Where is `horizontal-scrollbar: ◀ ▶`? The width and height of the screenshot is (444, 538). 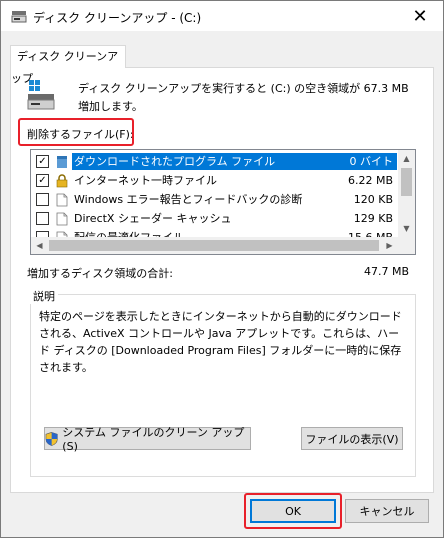
horizontal-scrollbar: ◀ ▶ is located at coordinates (214, 245).